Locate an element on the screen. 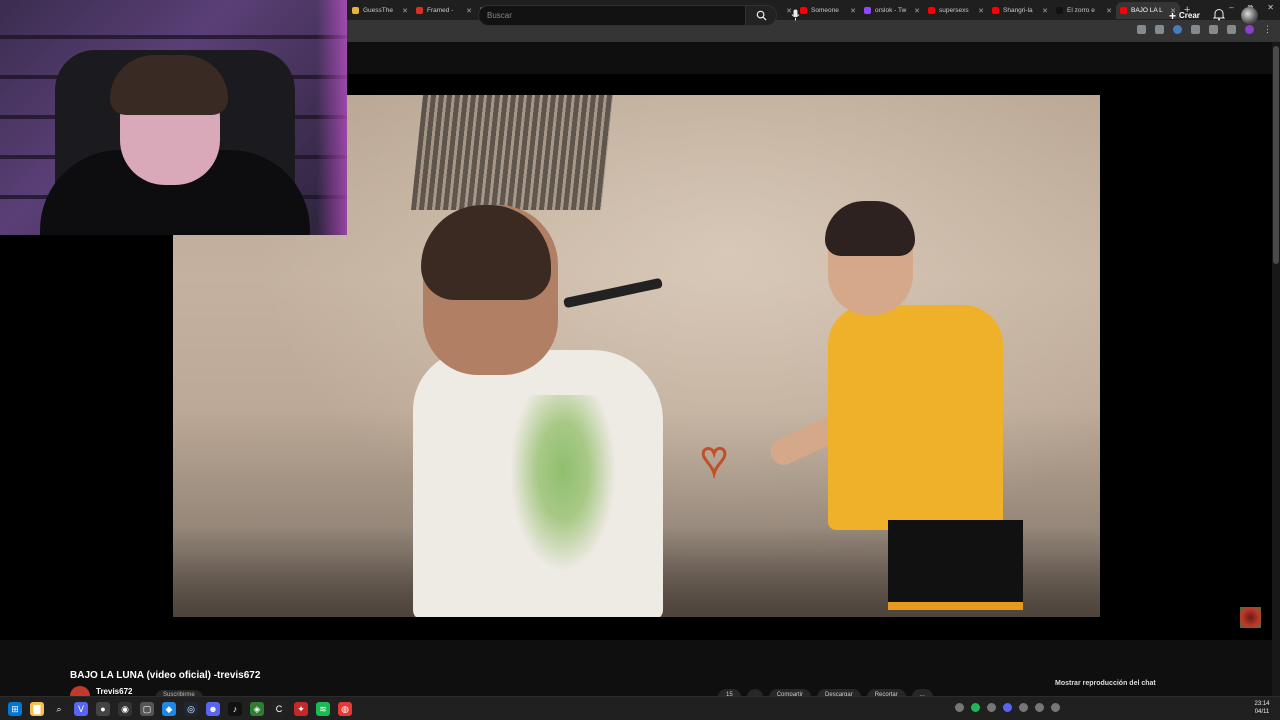 The width and height of the screenshot is (1280, 720). graffiti-heart: ♥ is located at coordinates (713, 458).